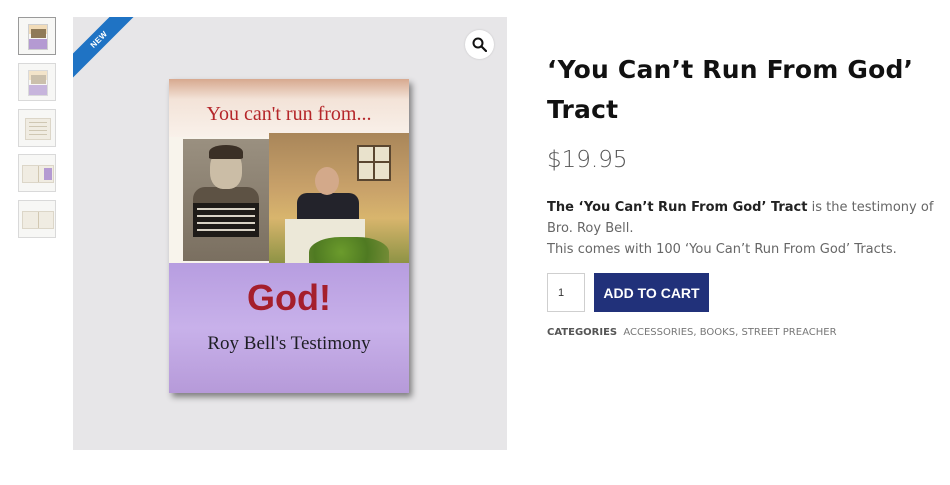  What do you see at coordinates (582, 332) in the screenshot?
I see `categories-label: CATEGORIES` at bounding box center [582, 332].